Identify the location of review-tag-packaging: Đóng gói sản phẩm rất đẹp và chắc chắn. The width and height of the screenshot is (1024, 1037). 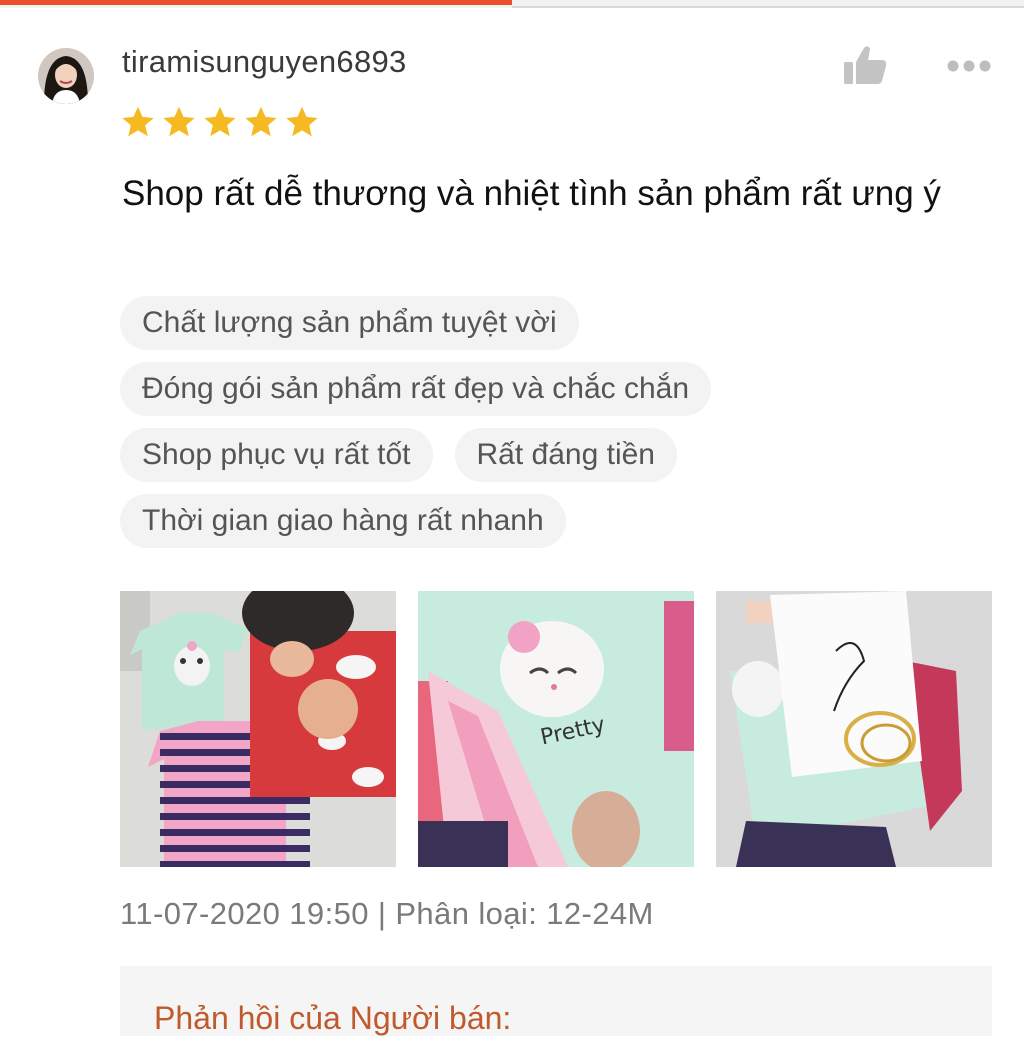
(416, 389).